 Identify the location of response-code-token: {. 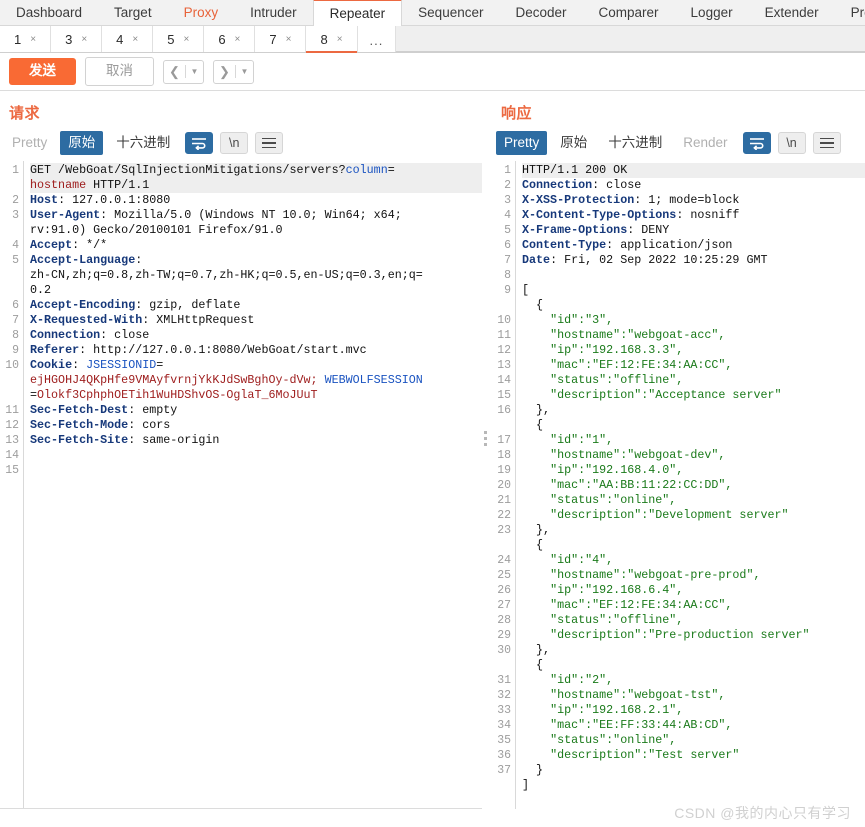
(533, 425).